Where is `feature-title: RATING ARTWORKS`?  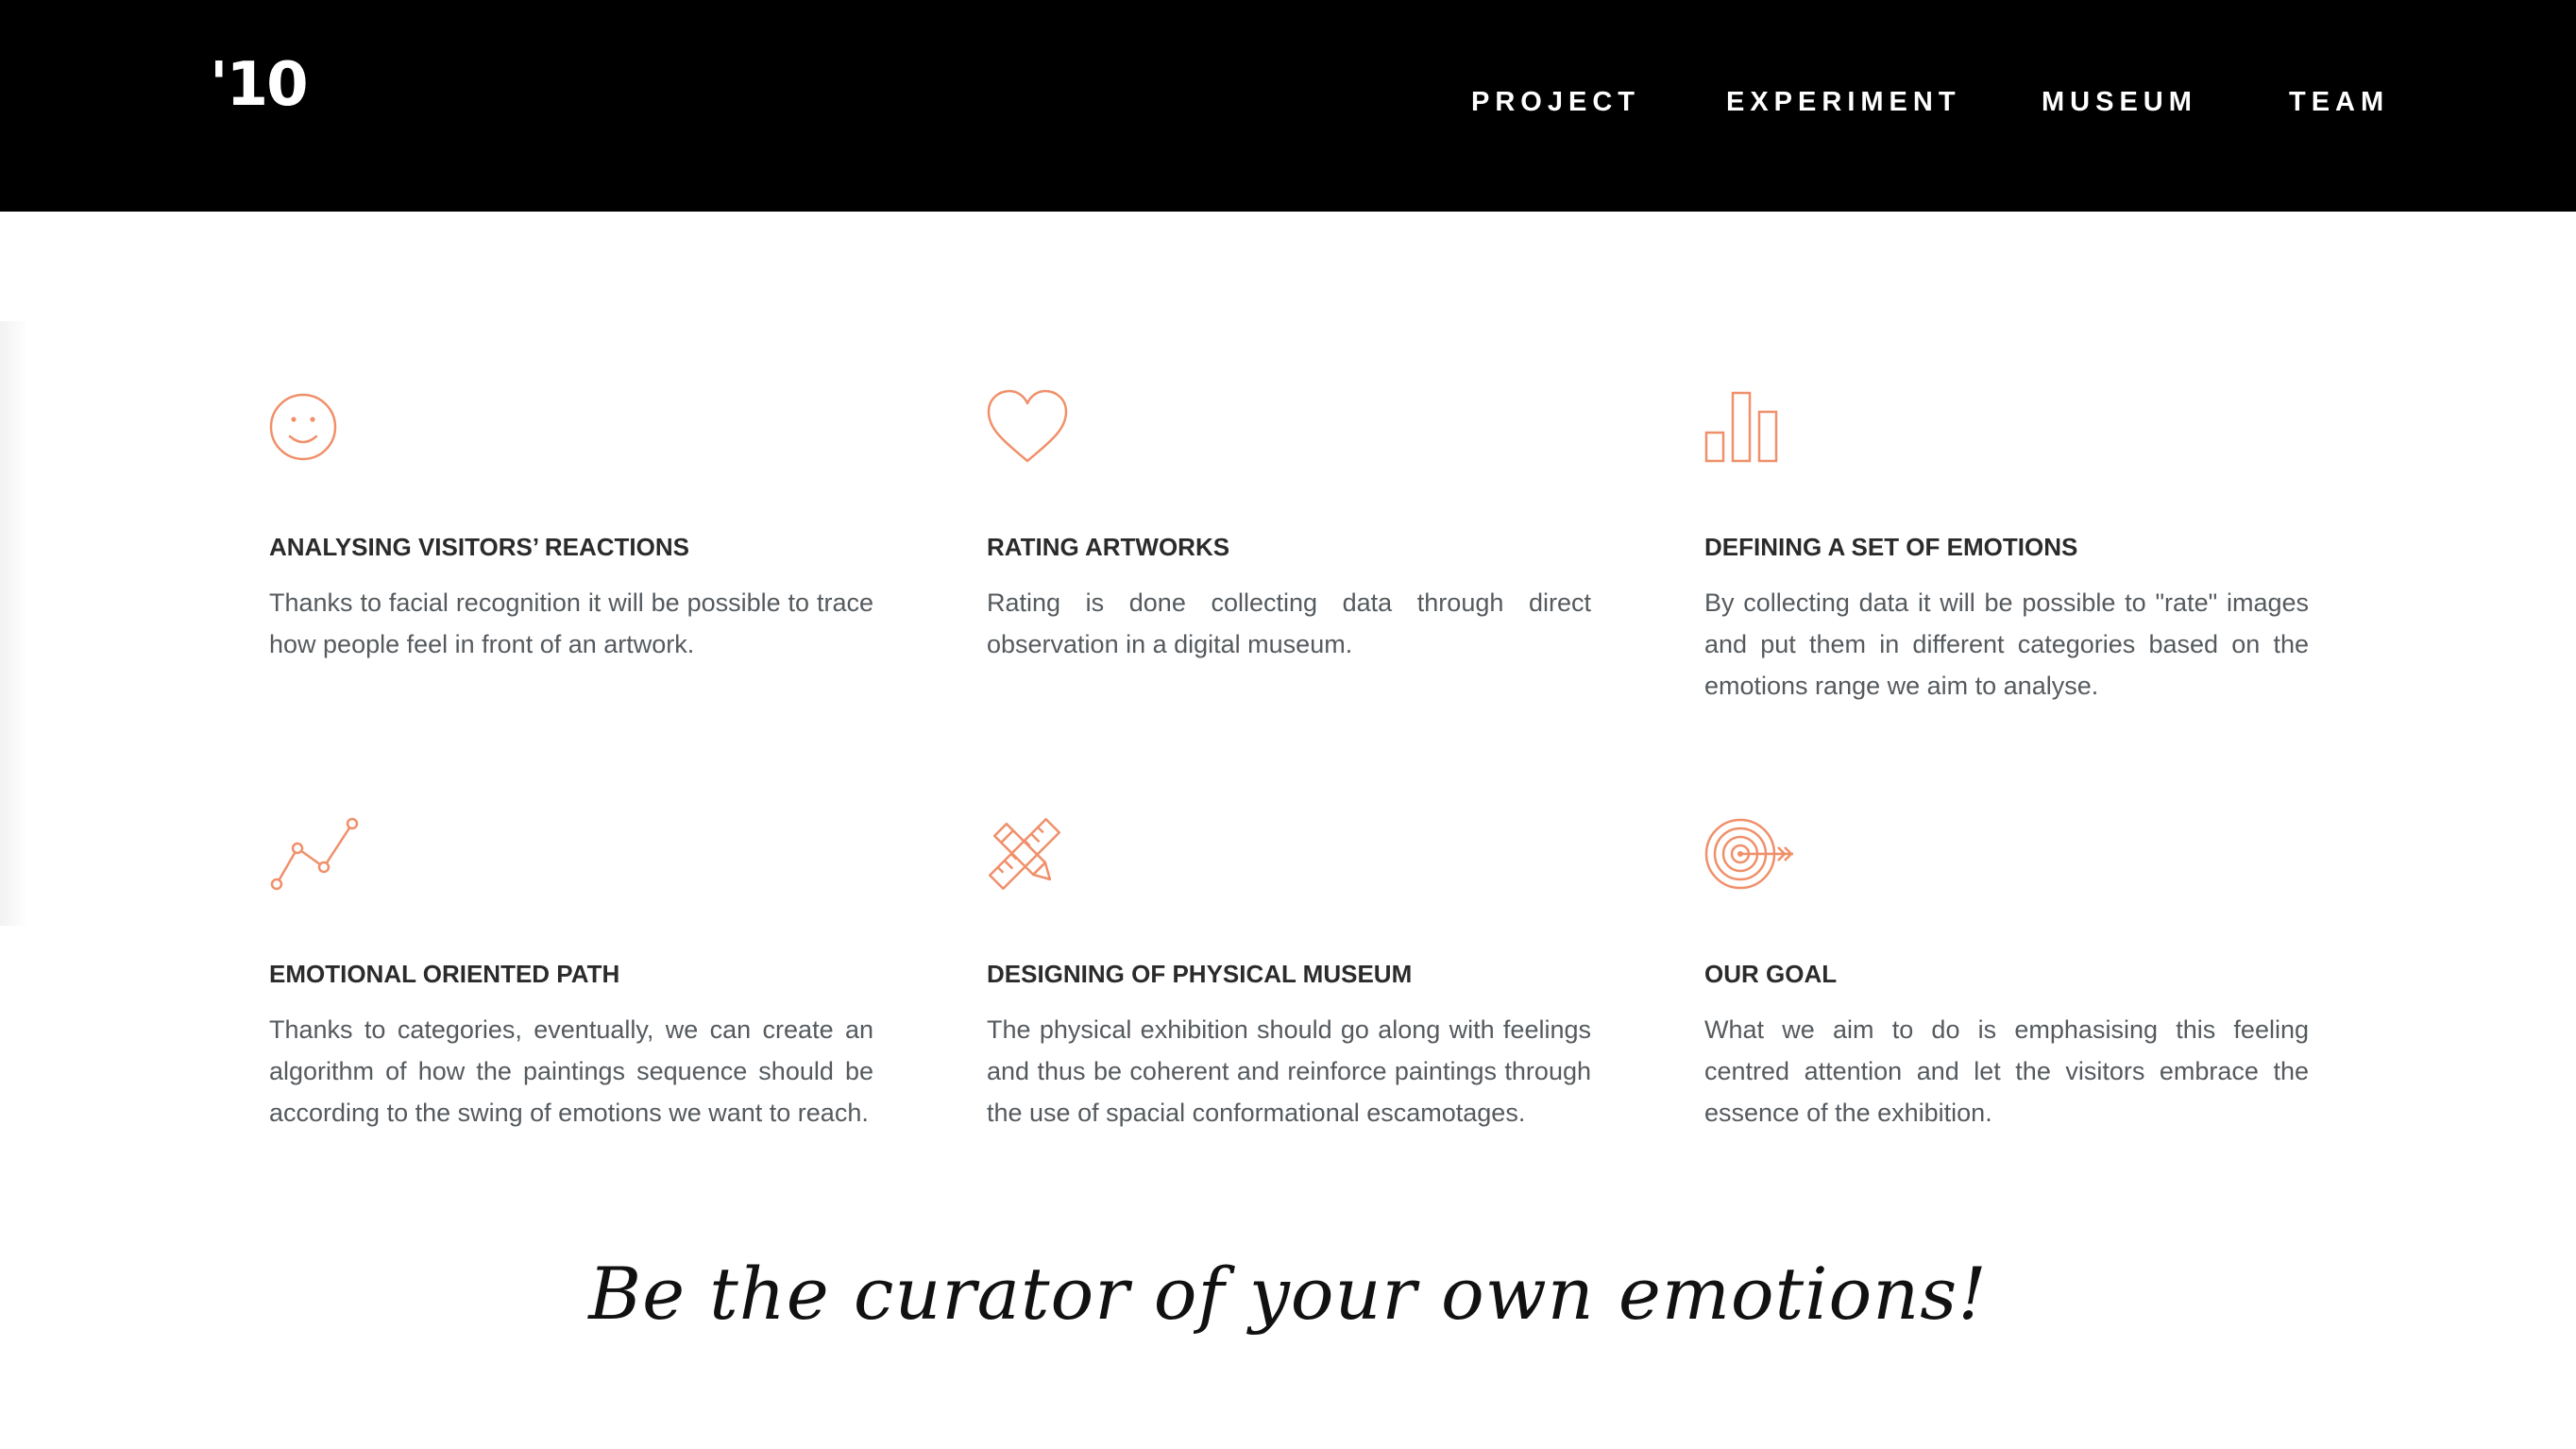 feature-title: RATING ARTWORKS is located at coordinates (1108, 547).